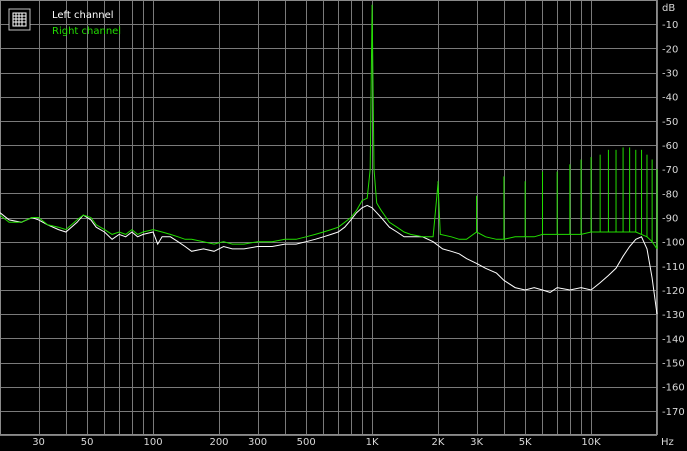 The image size is (687, 451). What do you see at coordinates (218, 442) in the screenshot?
I see `x-tick-label: 200` at bounding box center [218, 442].